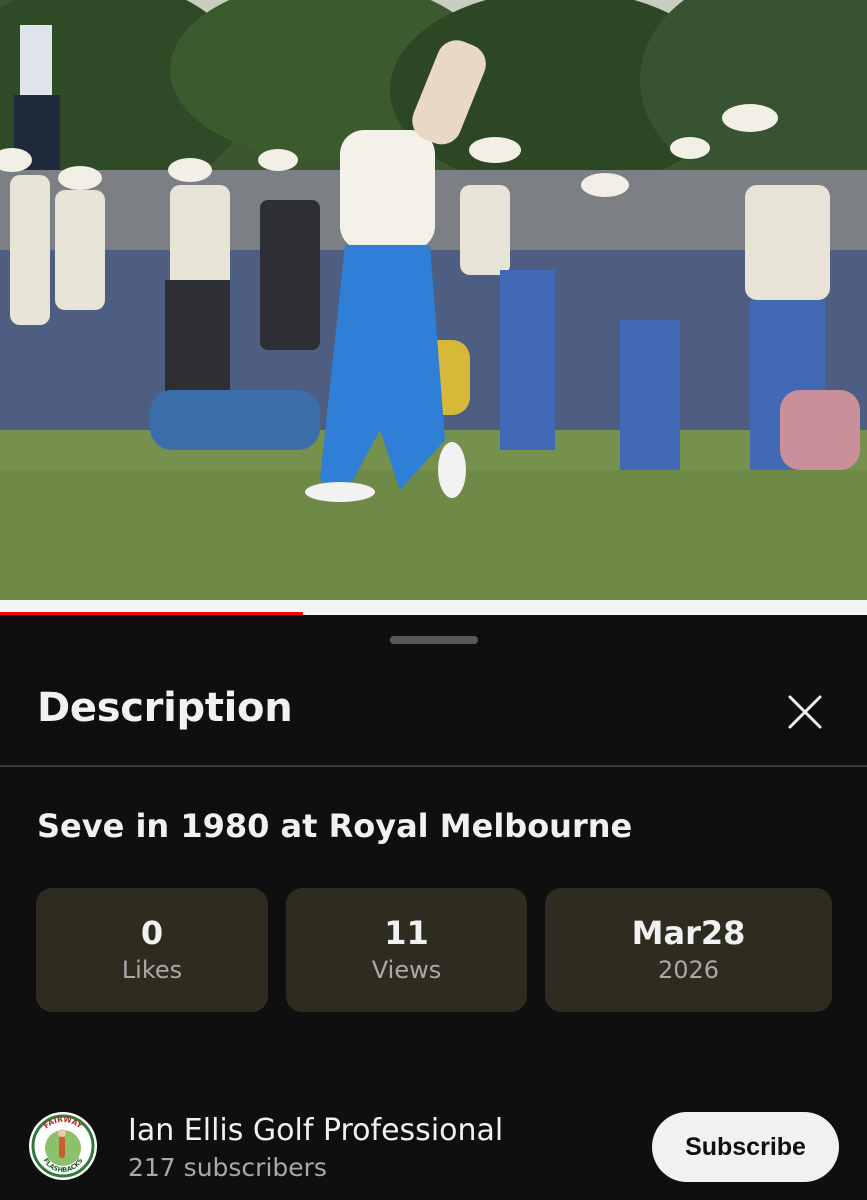 Image resolution: width=867 pixels, height=1200 pixels. What do you see at coordinates (152, 613) in the screenshot?
I see `video-progress-fill` at bounding box center [152, 613].